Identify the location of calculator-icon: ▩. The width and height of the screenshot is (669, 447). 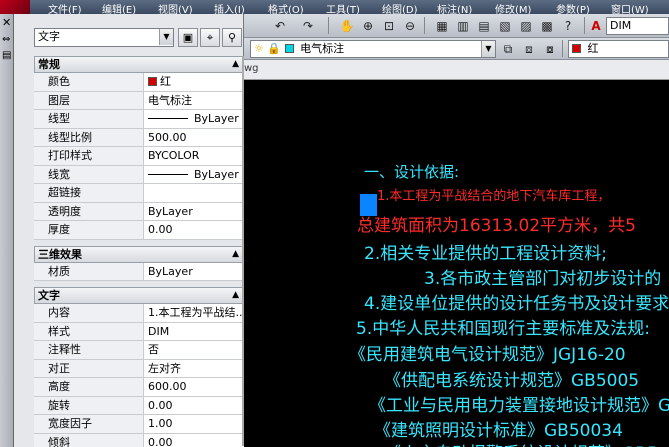
(547, 26).